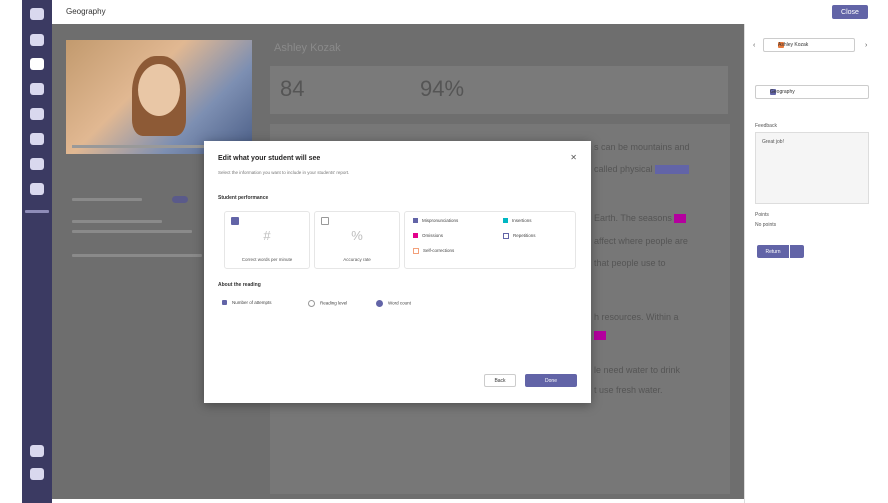  Describe the element at coordinates (415, 221) in the screenshot. I see `mispronunciation-swatch` at that location.